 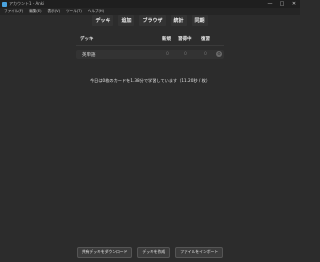 What do you see at coordinates (27, 3) in the screenshot?
I see `window-title: アカウント1 - Anki` at bounding box center [27, 3].